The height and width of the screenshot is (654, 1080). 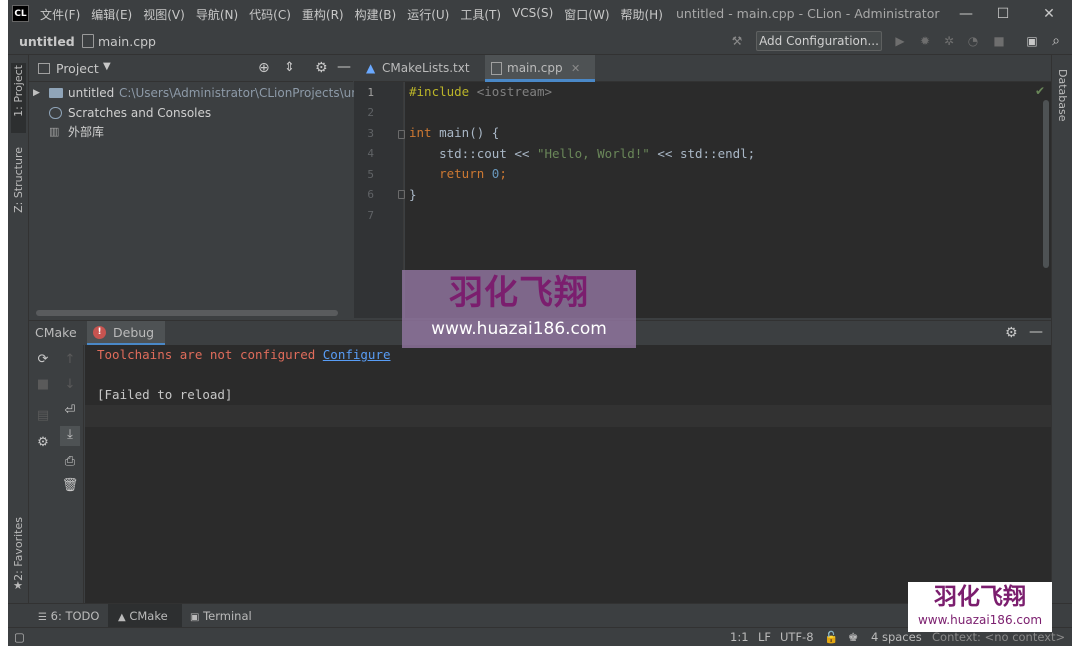 I want to click on chevron-down-icon: ▼, so click(x=107, y=66).